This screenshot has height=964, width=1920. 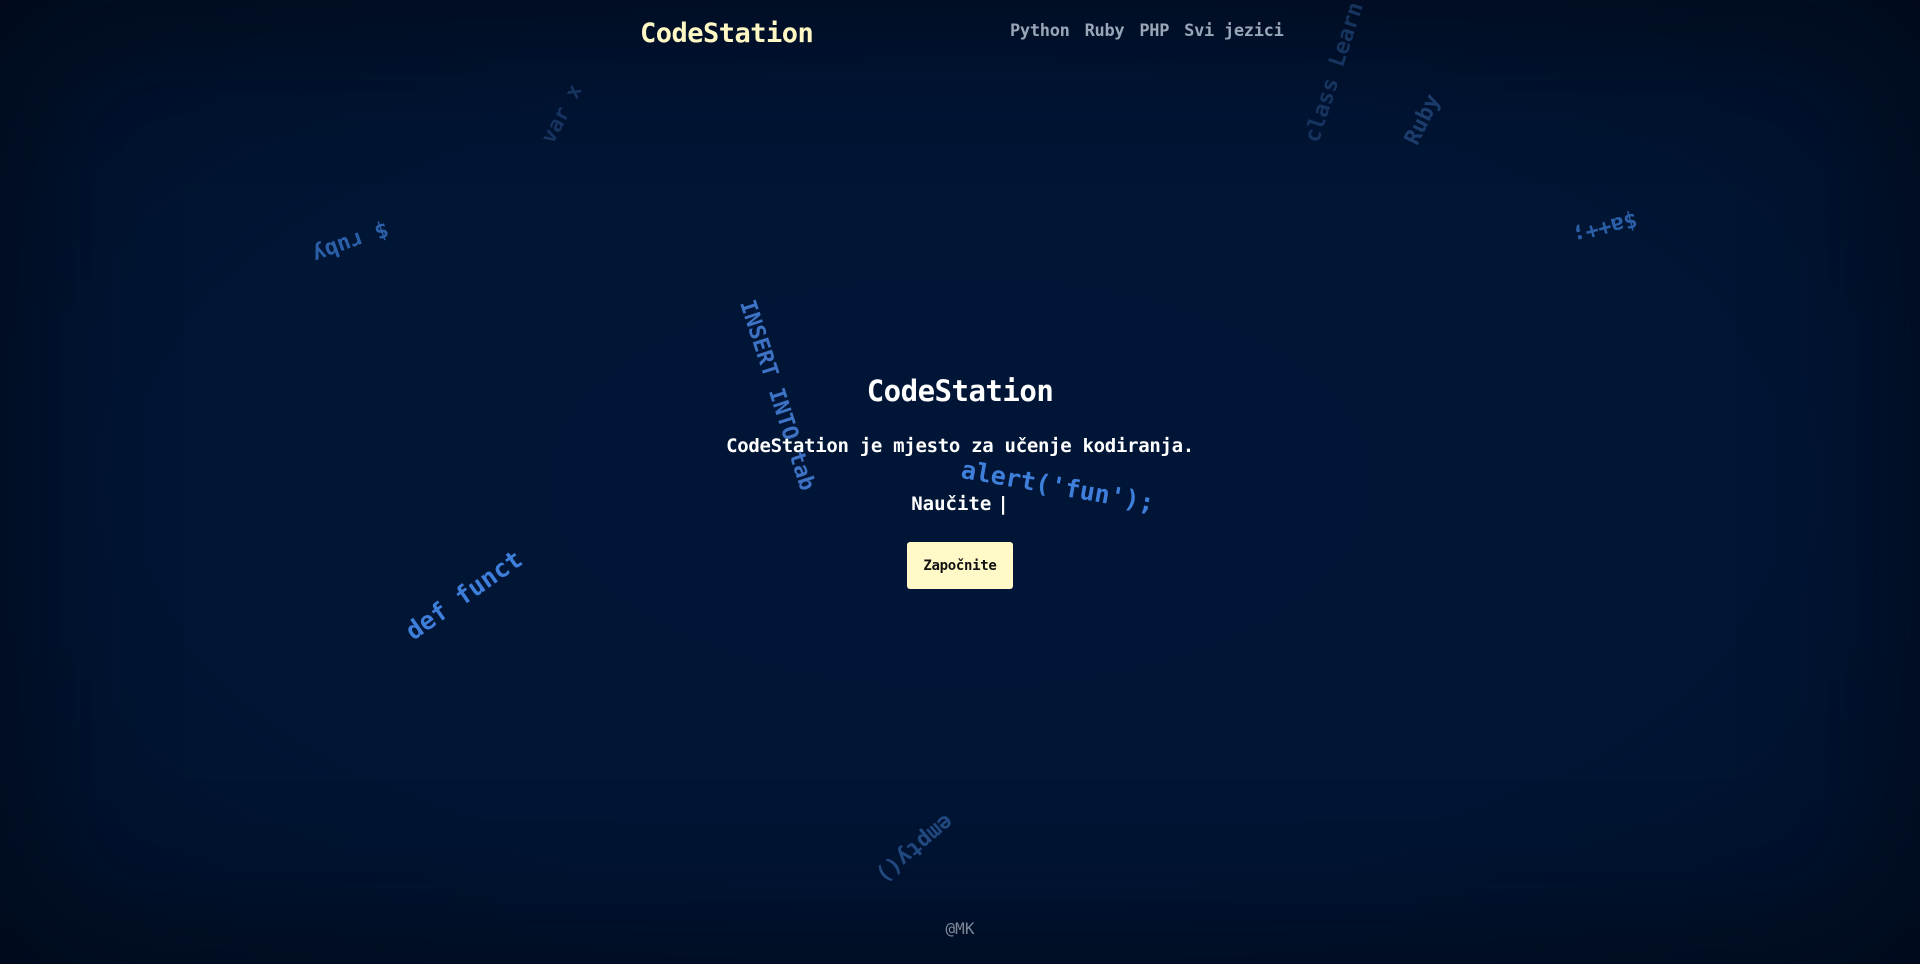 I want to click on hero-title: CodeStation, so click(x=960, y=391).